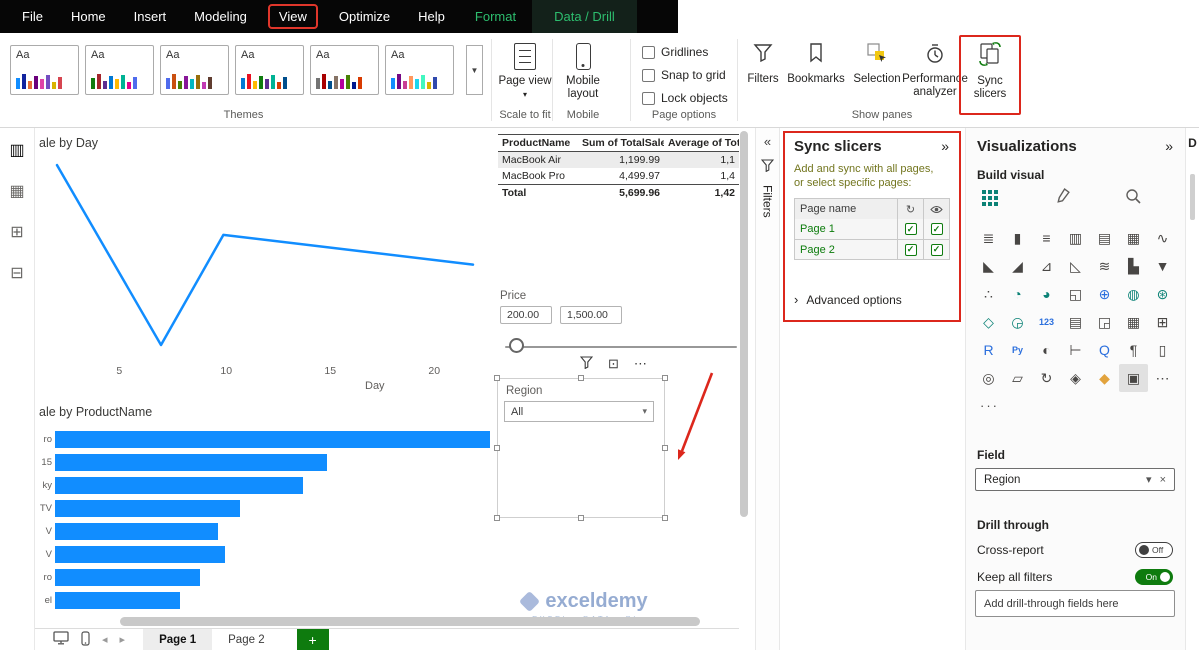 Image resolution: width=1199 pixels, height=650 pixels. What do you see at coordinates (272, 257) in the screenshot?
I see `line-chart` at bounding box center [272, 257].